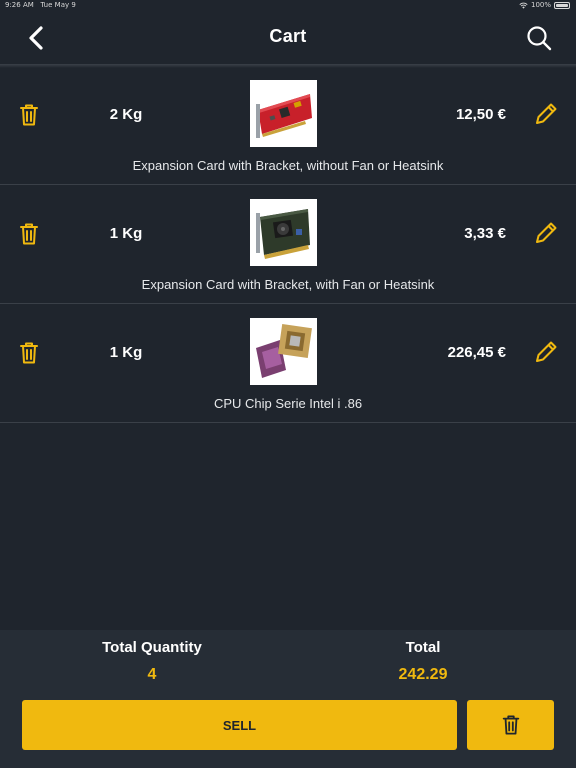 Image resolution: width=576 pixels, height=768 pixels. What do you see at coordinates (540, 5) in the screenshot?
I see `battery-percent: 100%` at bounding box center [540, 5].